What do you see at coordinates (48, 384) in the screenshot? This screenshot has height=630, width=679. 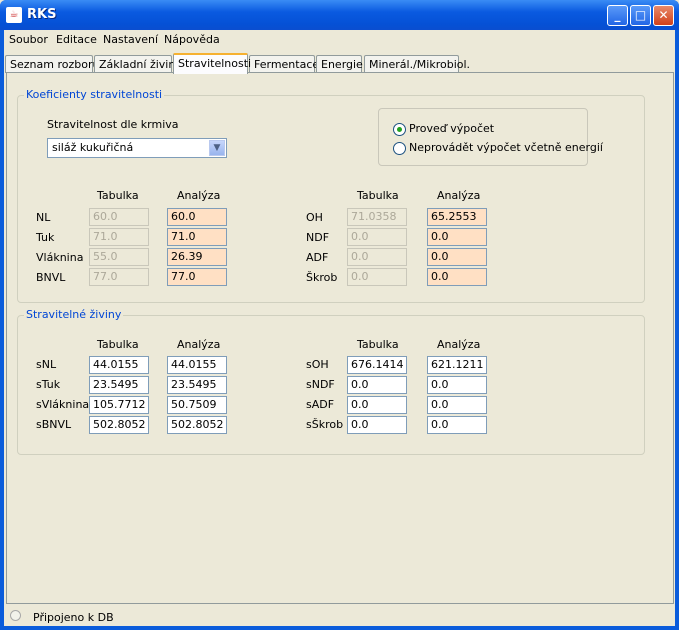 I see `row-label: sTuk` at bounding box center [48, 384].